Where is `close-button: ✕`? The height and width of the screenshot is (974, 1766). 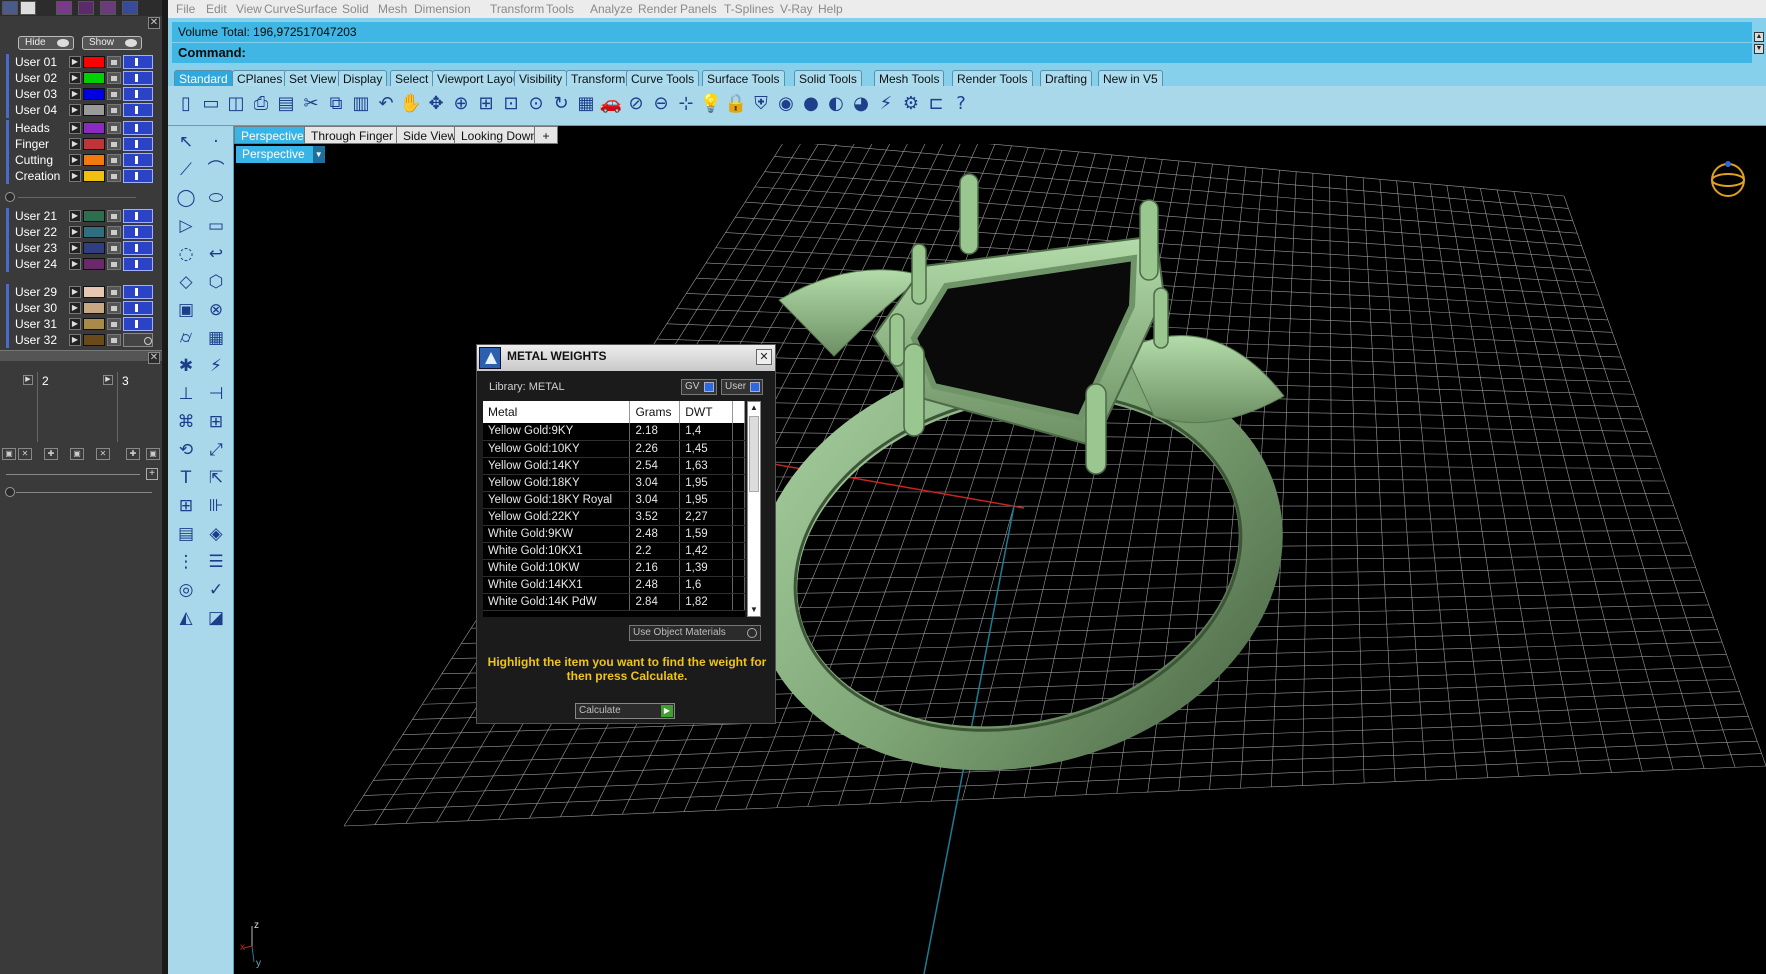
close-button: ✕ is located at coordinates (764, 357).